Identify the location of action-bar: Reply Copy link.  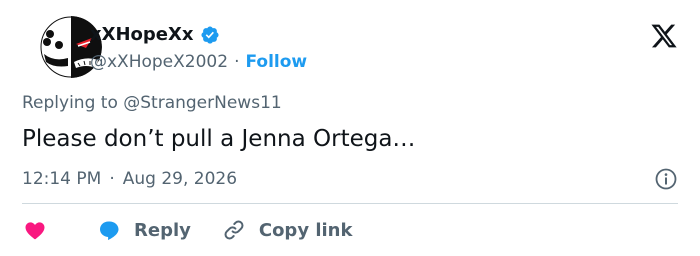
(187, 230).